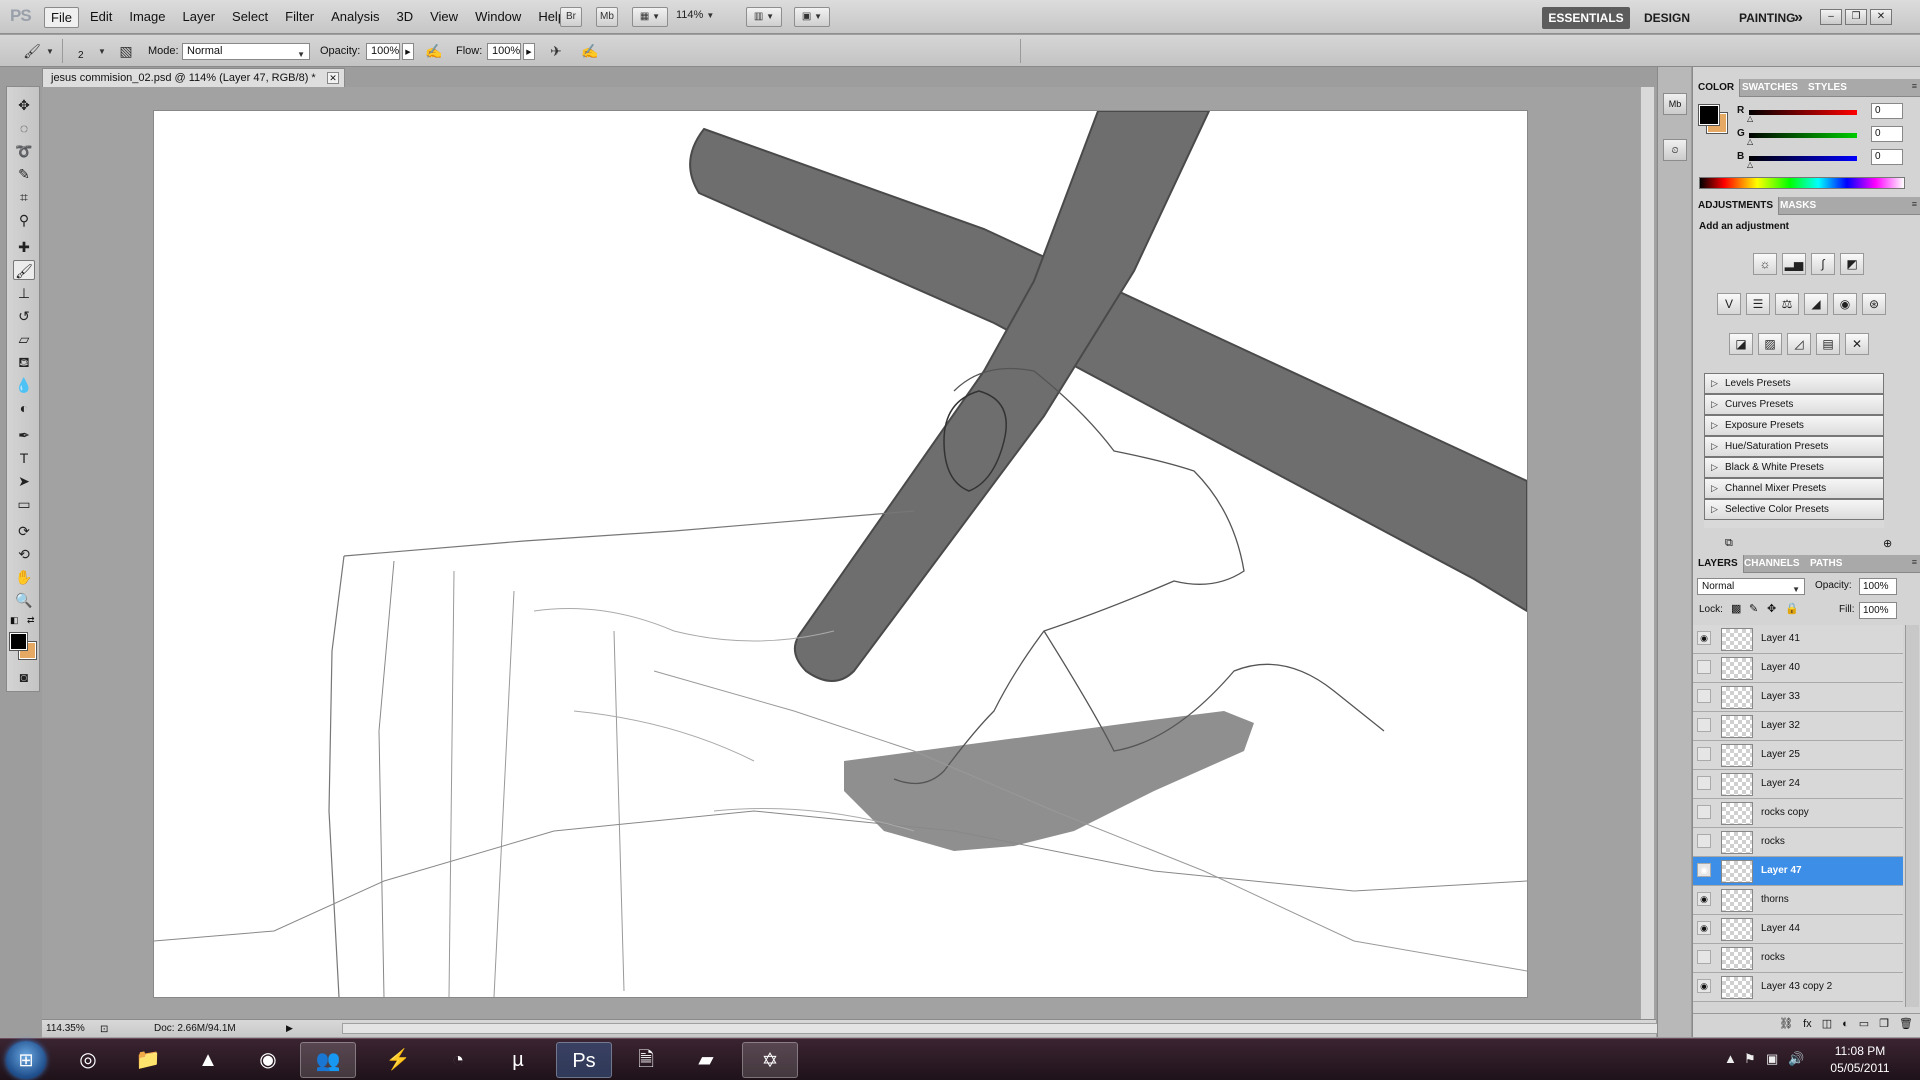  Describe the element at coordinates (1887, 157) in the screenshot. I see `blue-value-input: 0` at that location.